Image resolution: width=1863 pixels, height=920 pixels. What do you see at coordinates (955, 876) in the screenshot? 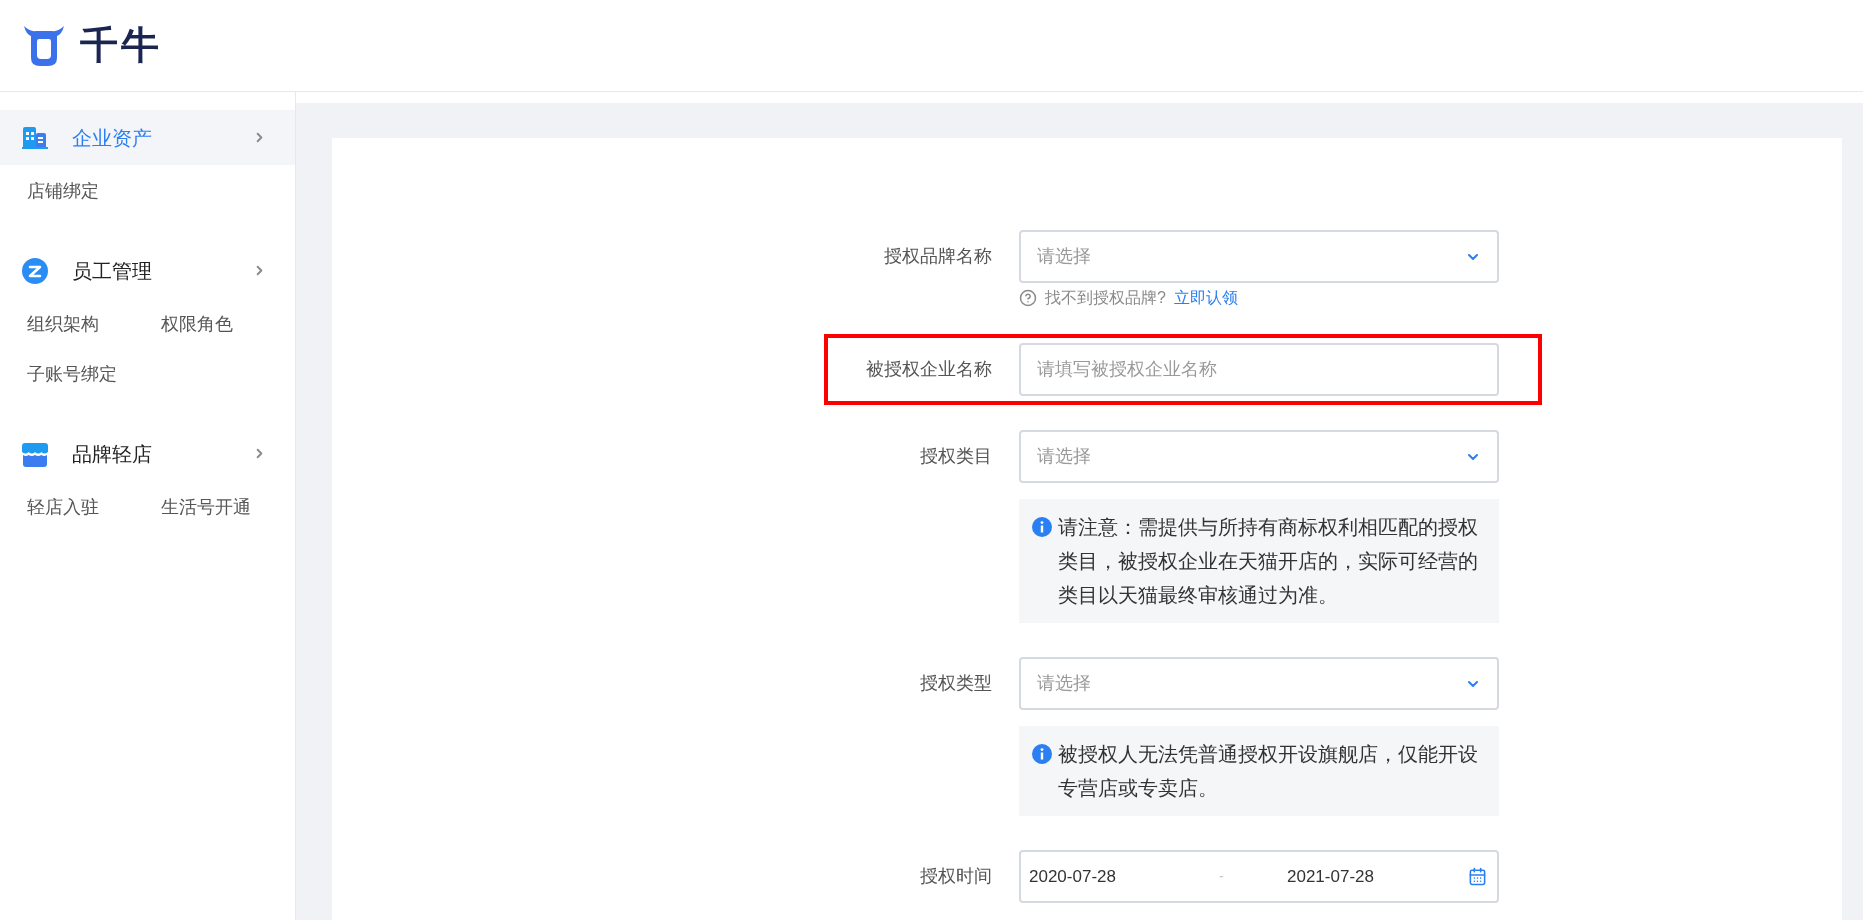
I see `field-label: 授权时间` at bounding box center [955, 876].